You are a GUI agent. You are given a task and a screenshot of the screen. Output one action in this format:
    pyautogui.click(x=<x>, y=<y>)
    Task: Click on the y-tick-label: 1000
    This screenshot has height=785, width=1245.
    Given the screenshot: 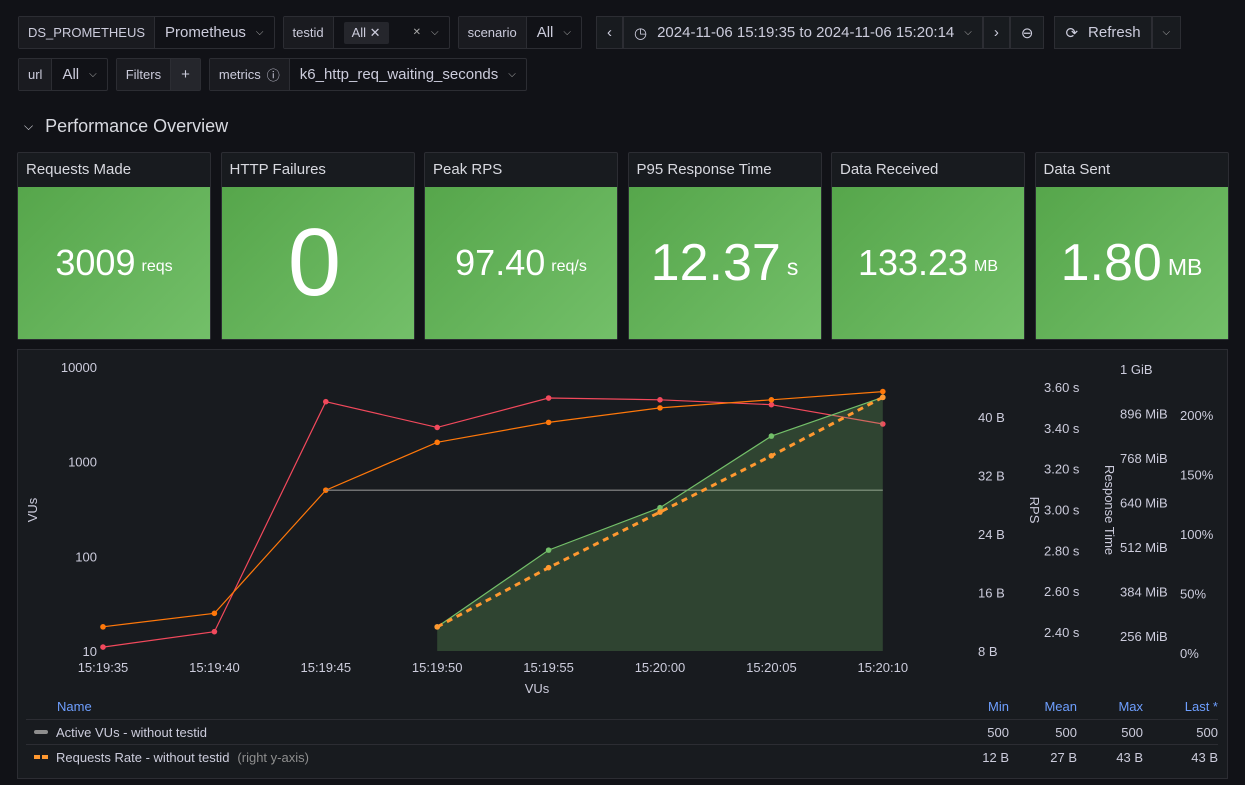 What is the action you would take?
    pyautogui.click(x=82, y=462)
    